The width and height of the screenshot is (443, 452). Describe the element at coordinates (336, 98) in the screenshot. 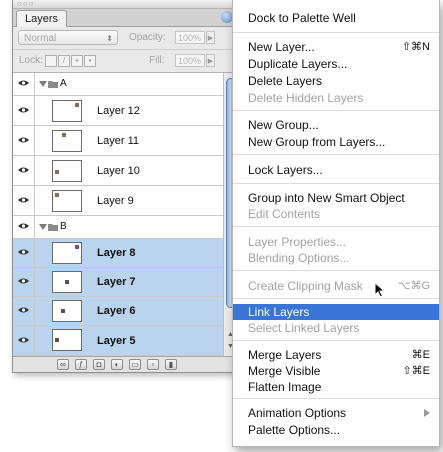

I see `menu-item-delete-hidden-layers: Delete Hidden Layers` at that location.